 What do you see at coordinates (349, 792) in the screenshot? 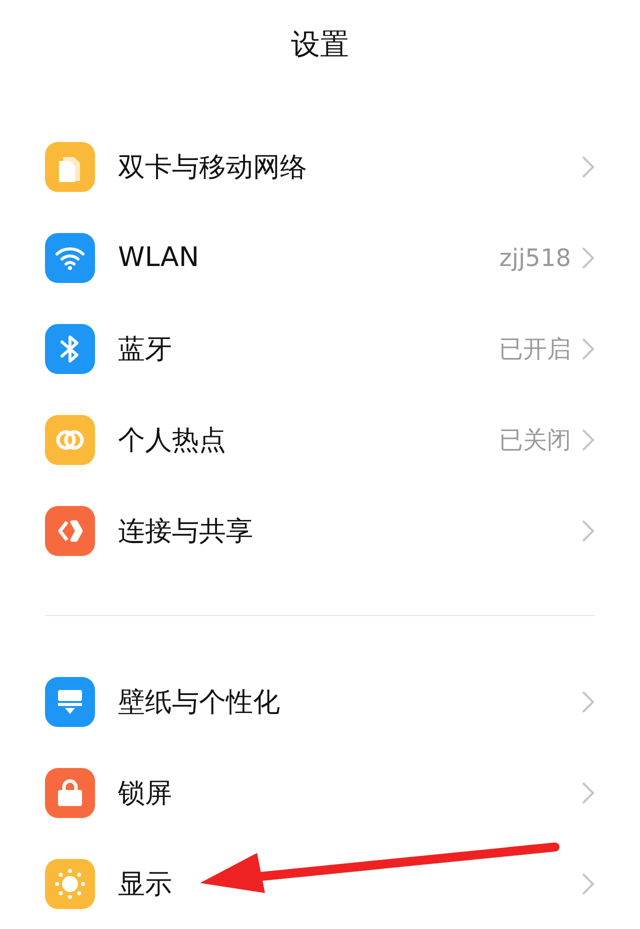
I see `setting-label: 锁屏` at bounding box center [349, 792].